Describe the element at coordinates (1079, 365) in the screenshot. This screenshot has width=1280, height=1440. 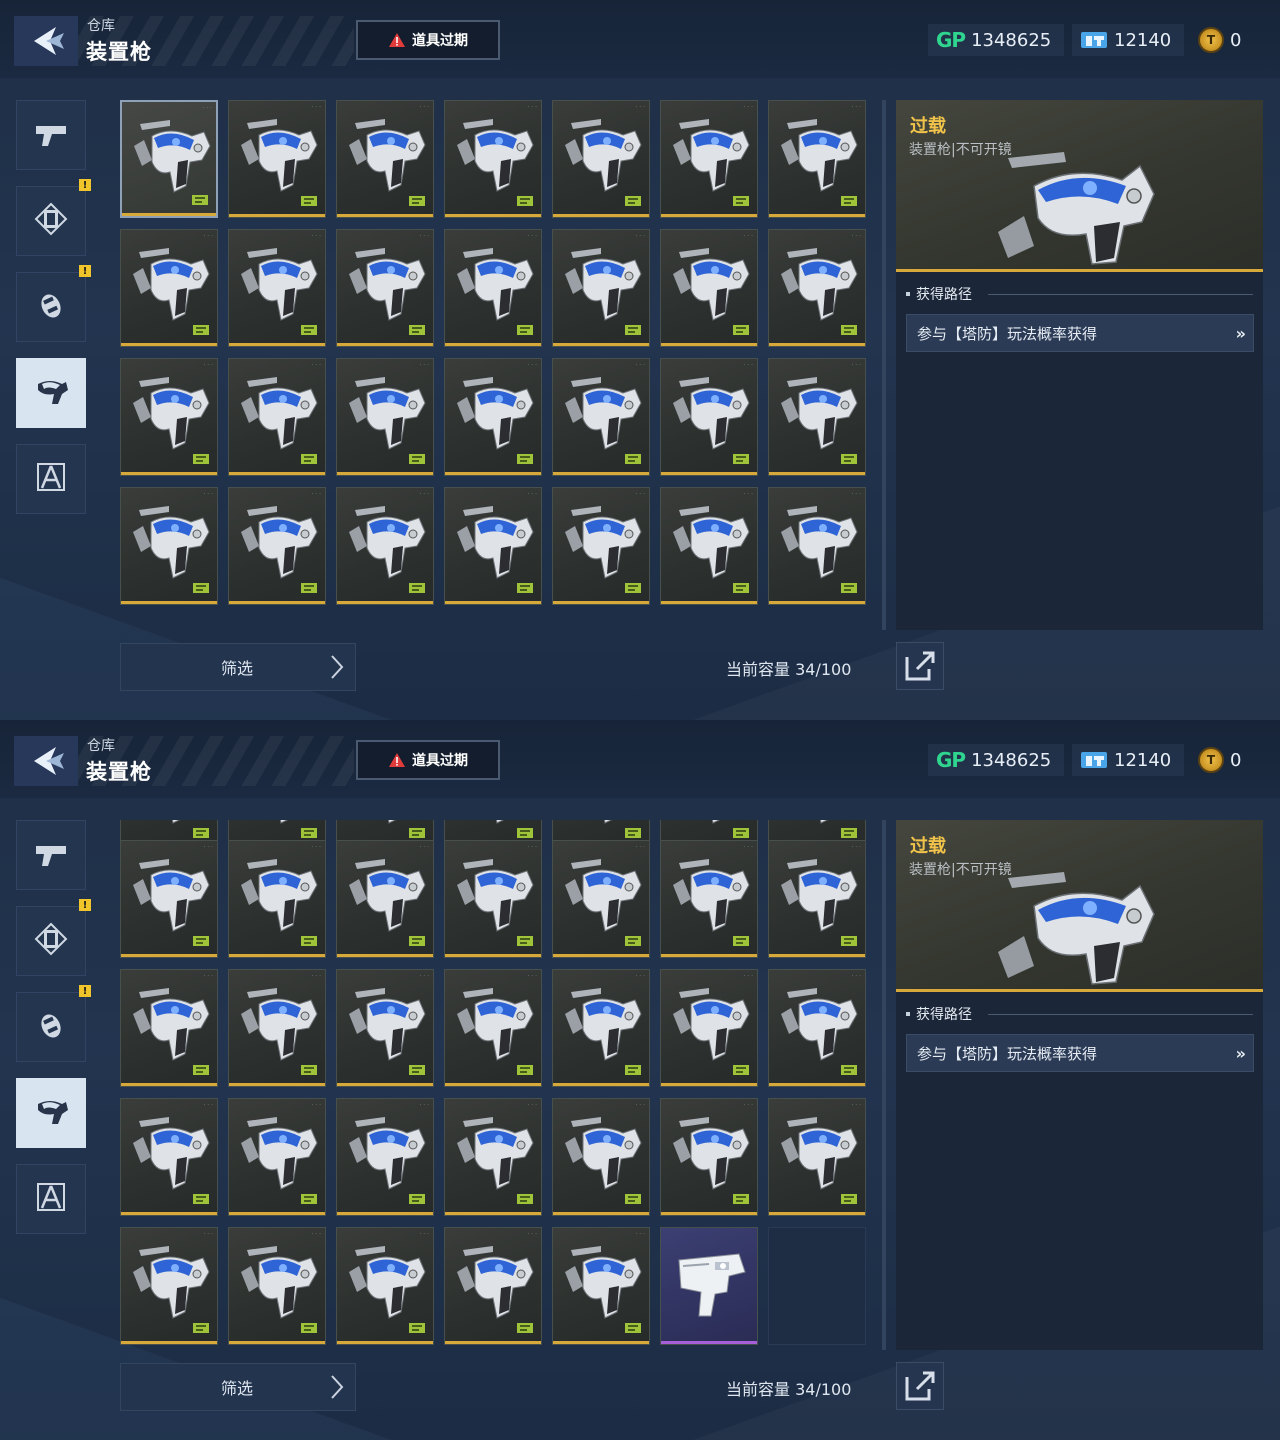
I see `item-detail-panel: 过载 装置枪|不可开镜 获得路径 参与【塔防】玩法概率获得 »` at that location.